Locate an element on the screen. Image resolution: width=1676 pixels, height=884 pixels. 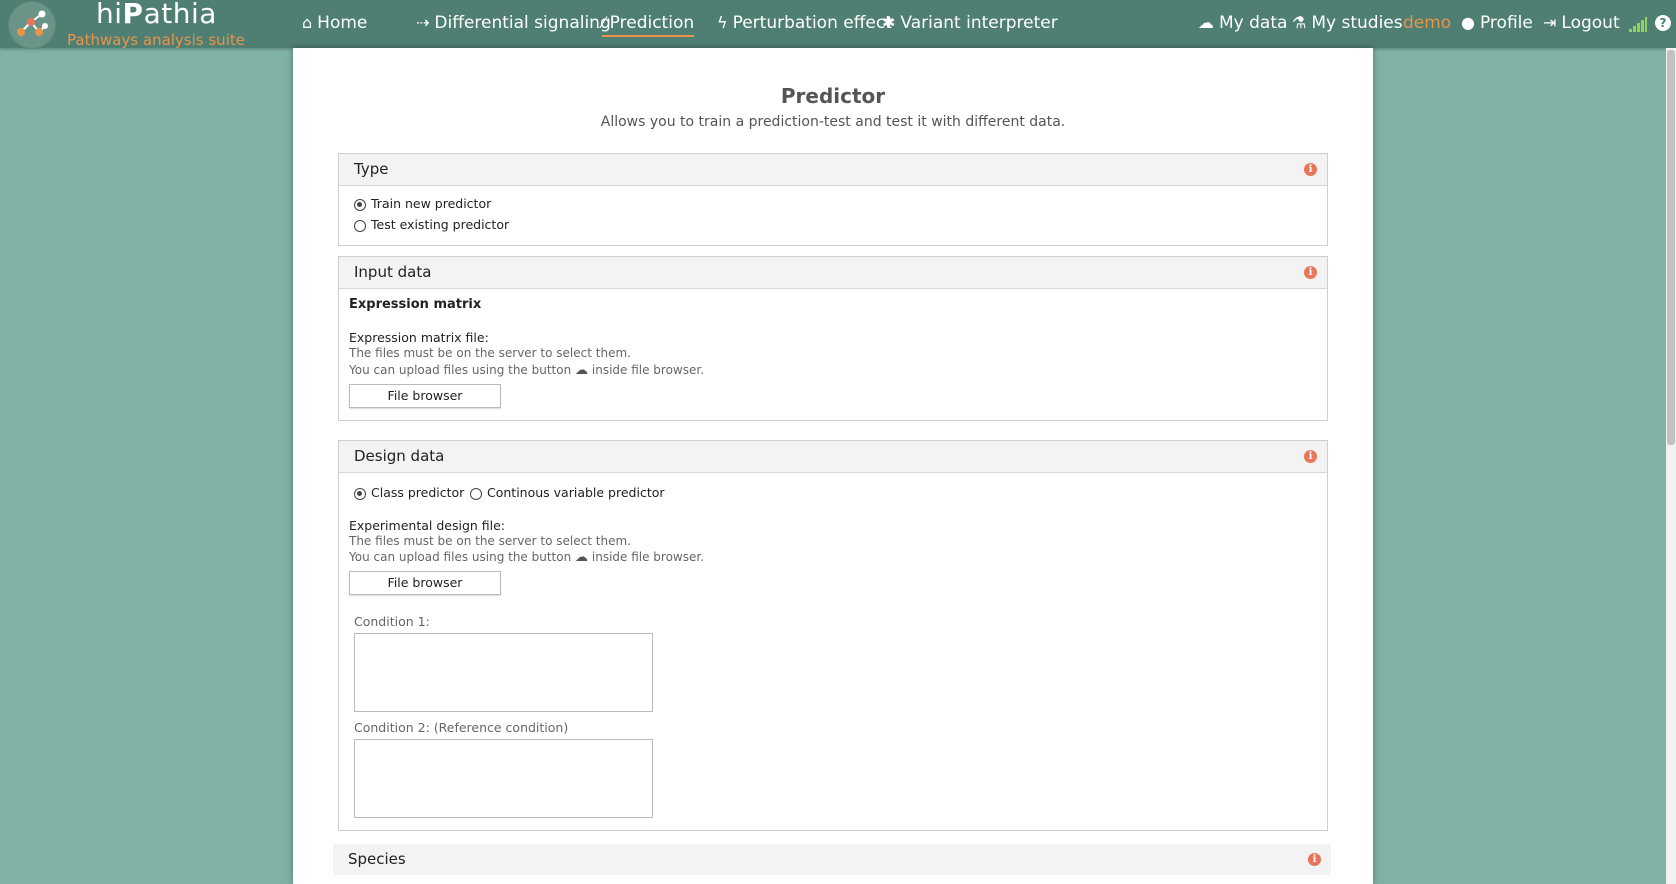
asterisk-icon: ✱ is located at coordinates (889, 22).